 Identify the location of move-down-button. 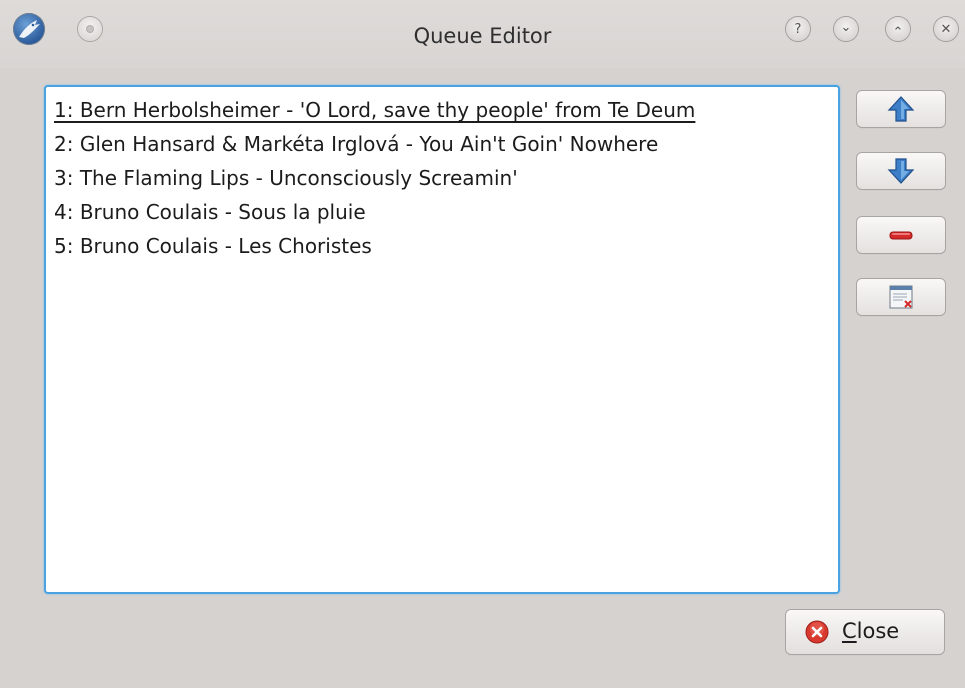
(901, 171).